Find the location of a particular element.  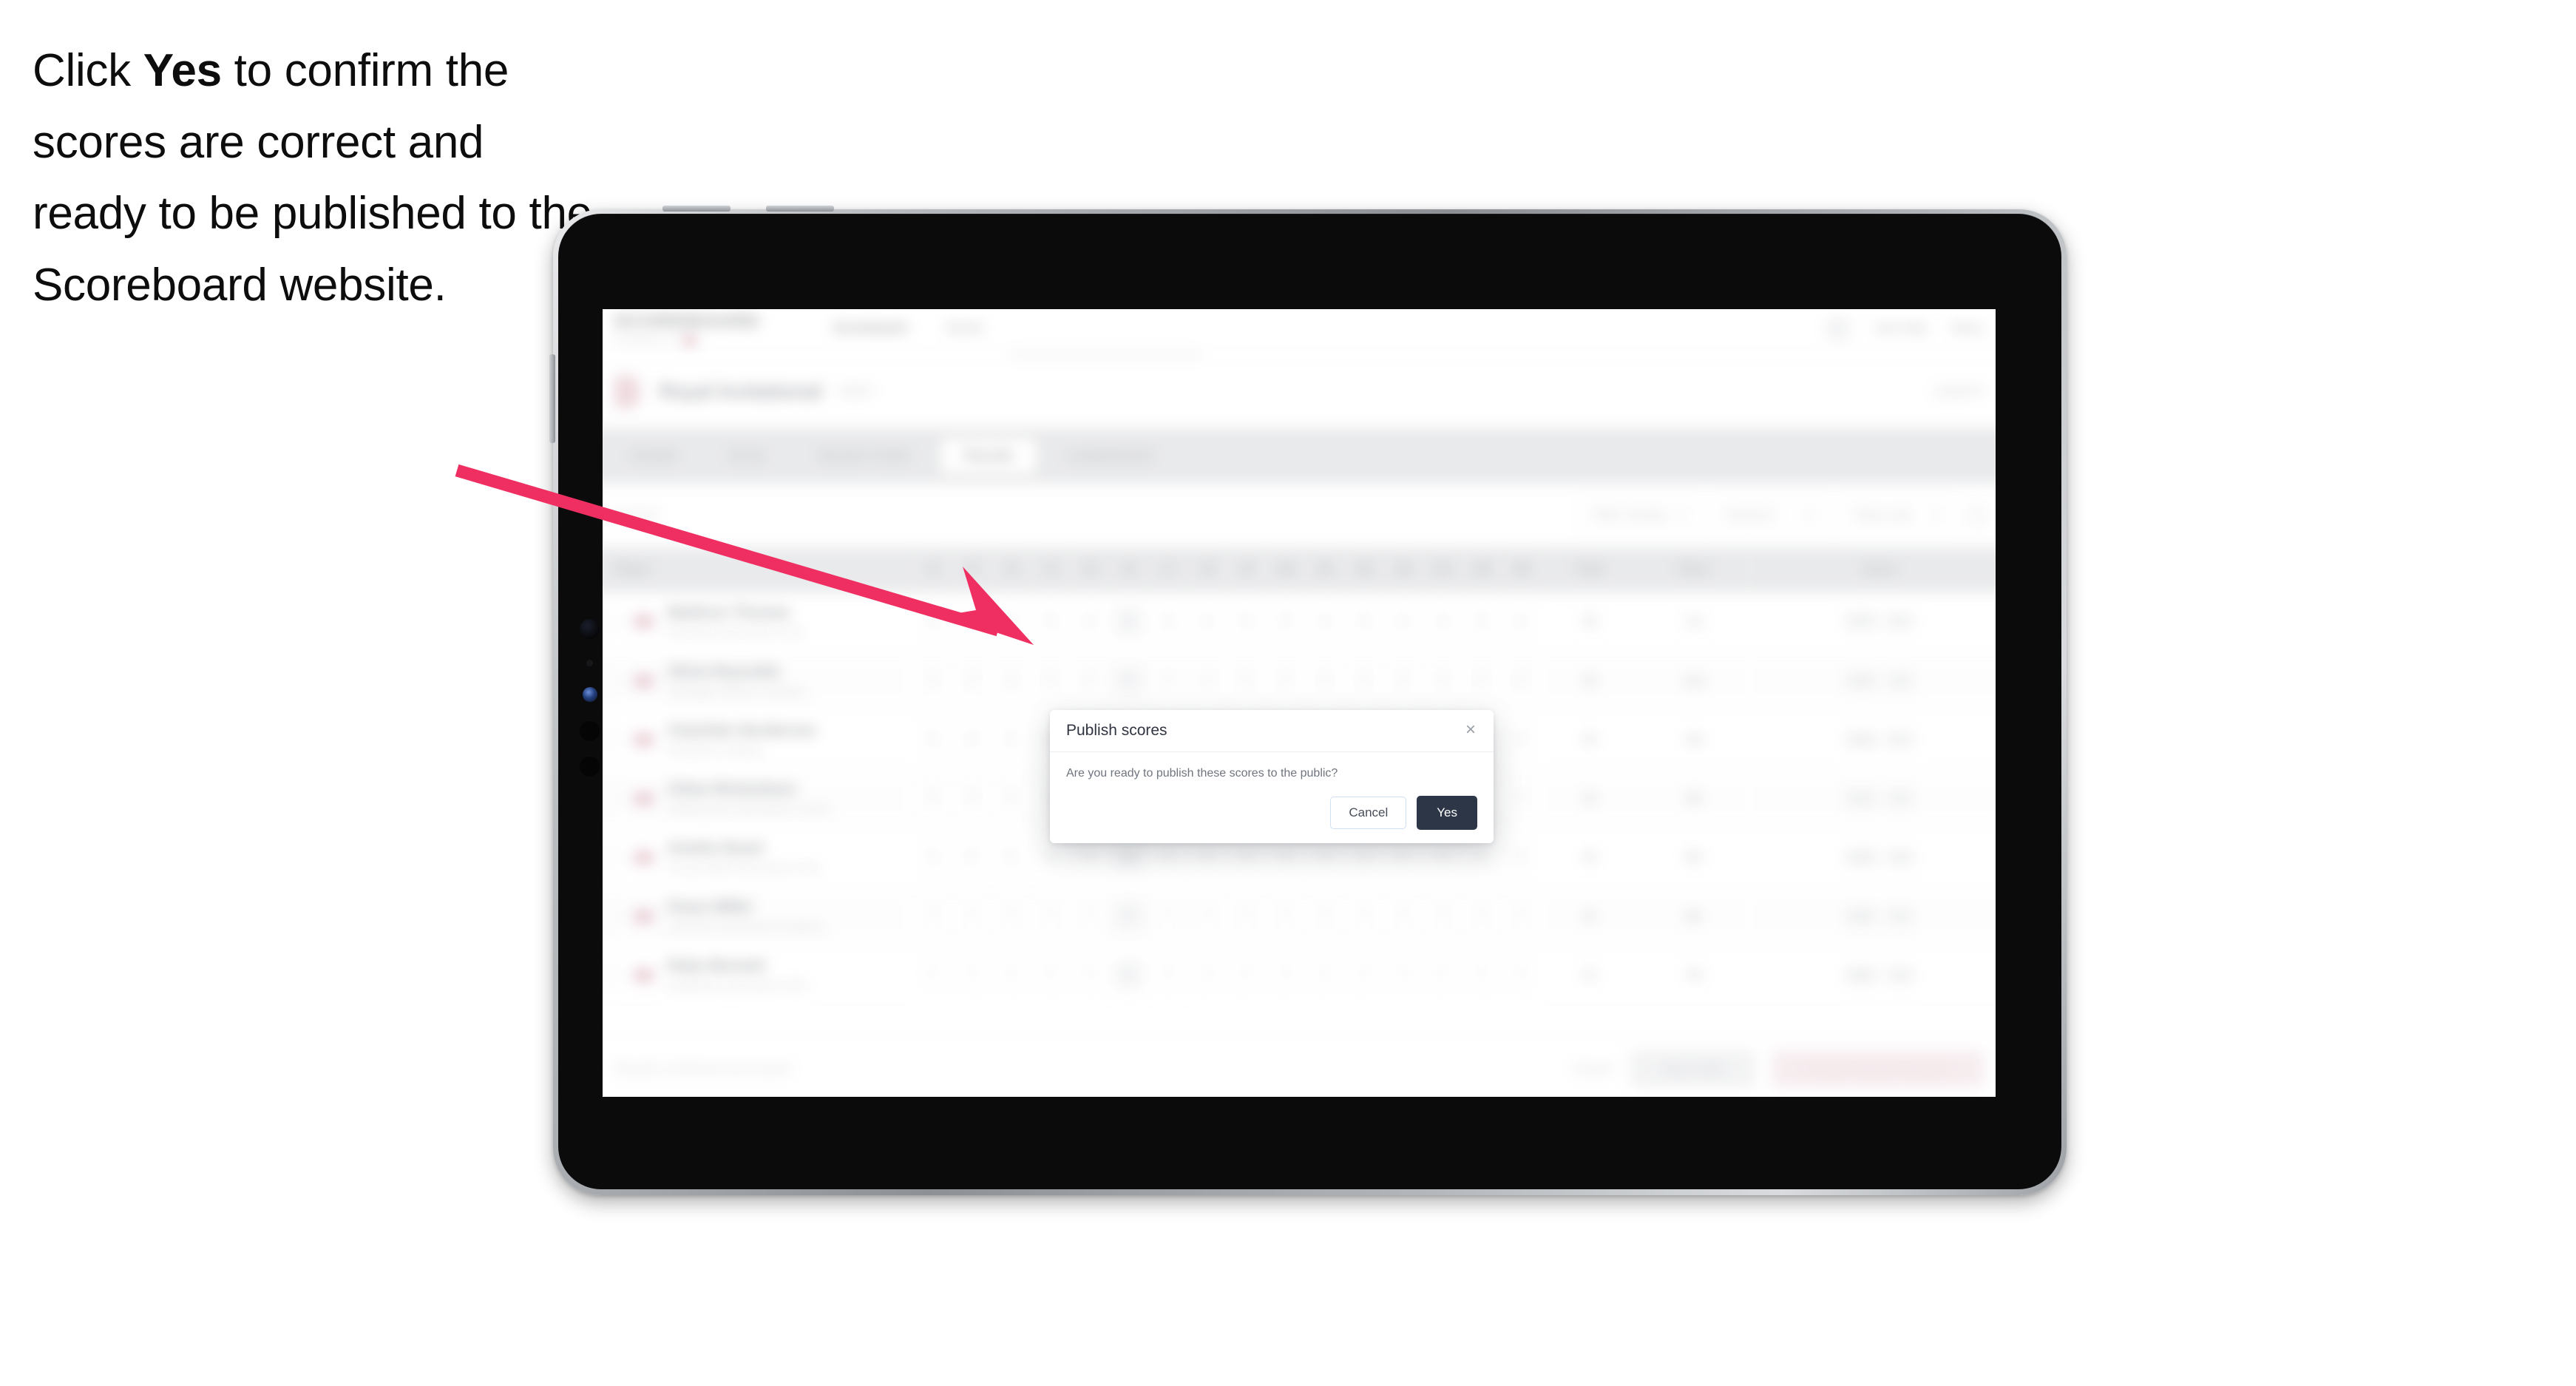

nav-item-scoreboard: Scoreboard is located at coordinates (869, 328).